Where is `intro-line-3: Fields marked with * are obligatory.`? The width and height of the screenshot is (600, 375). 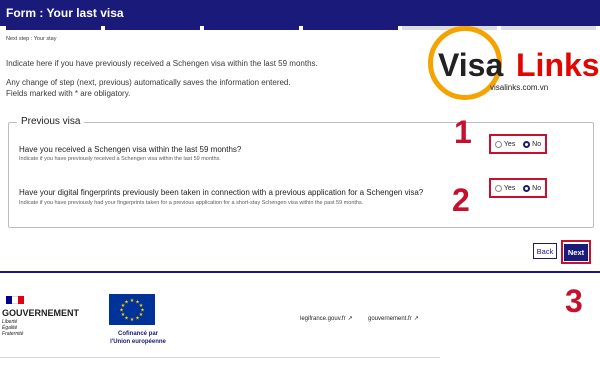
intro-line-3: Fields marked with * are obligatory. is located at coordinates (68, 93).